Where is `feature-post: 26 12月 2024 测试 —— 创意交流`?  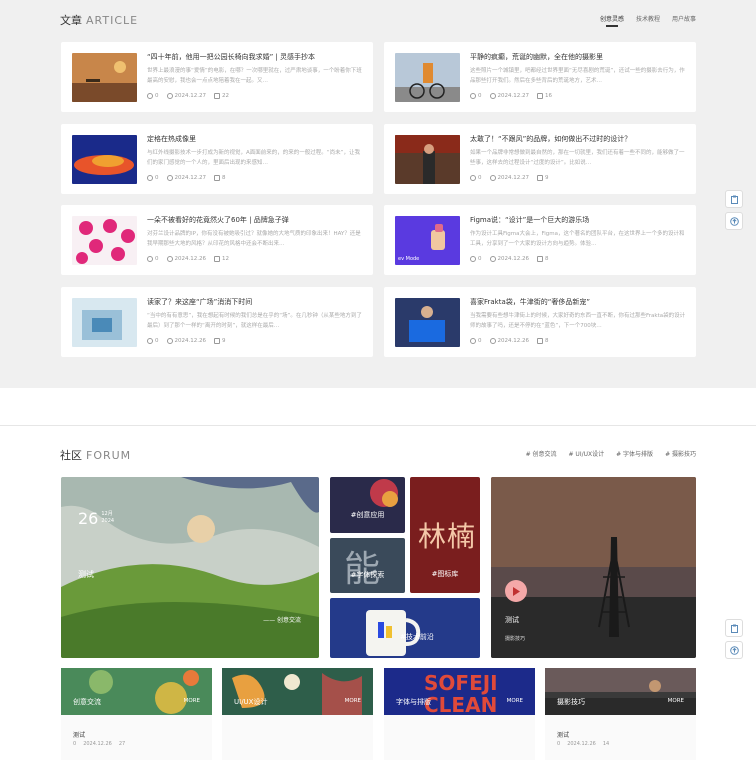 feature-post: 26 12月 2024 测试 —— 创意交流 is located at coordinates (190, 567).